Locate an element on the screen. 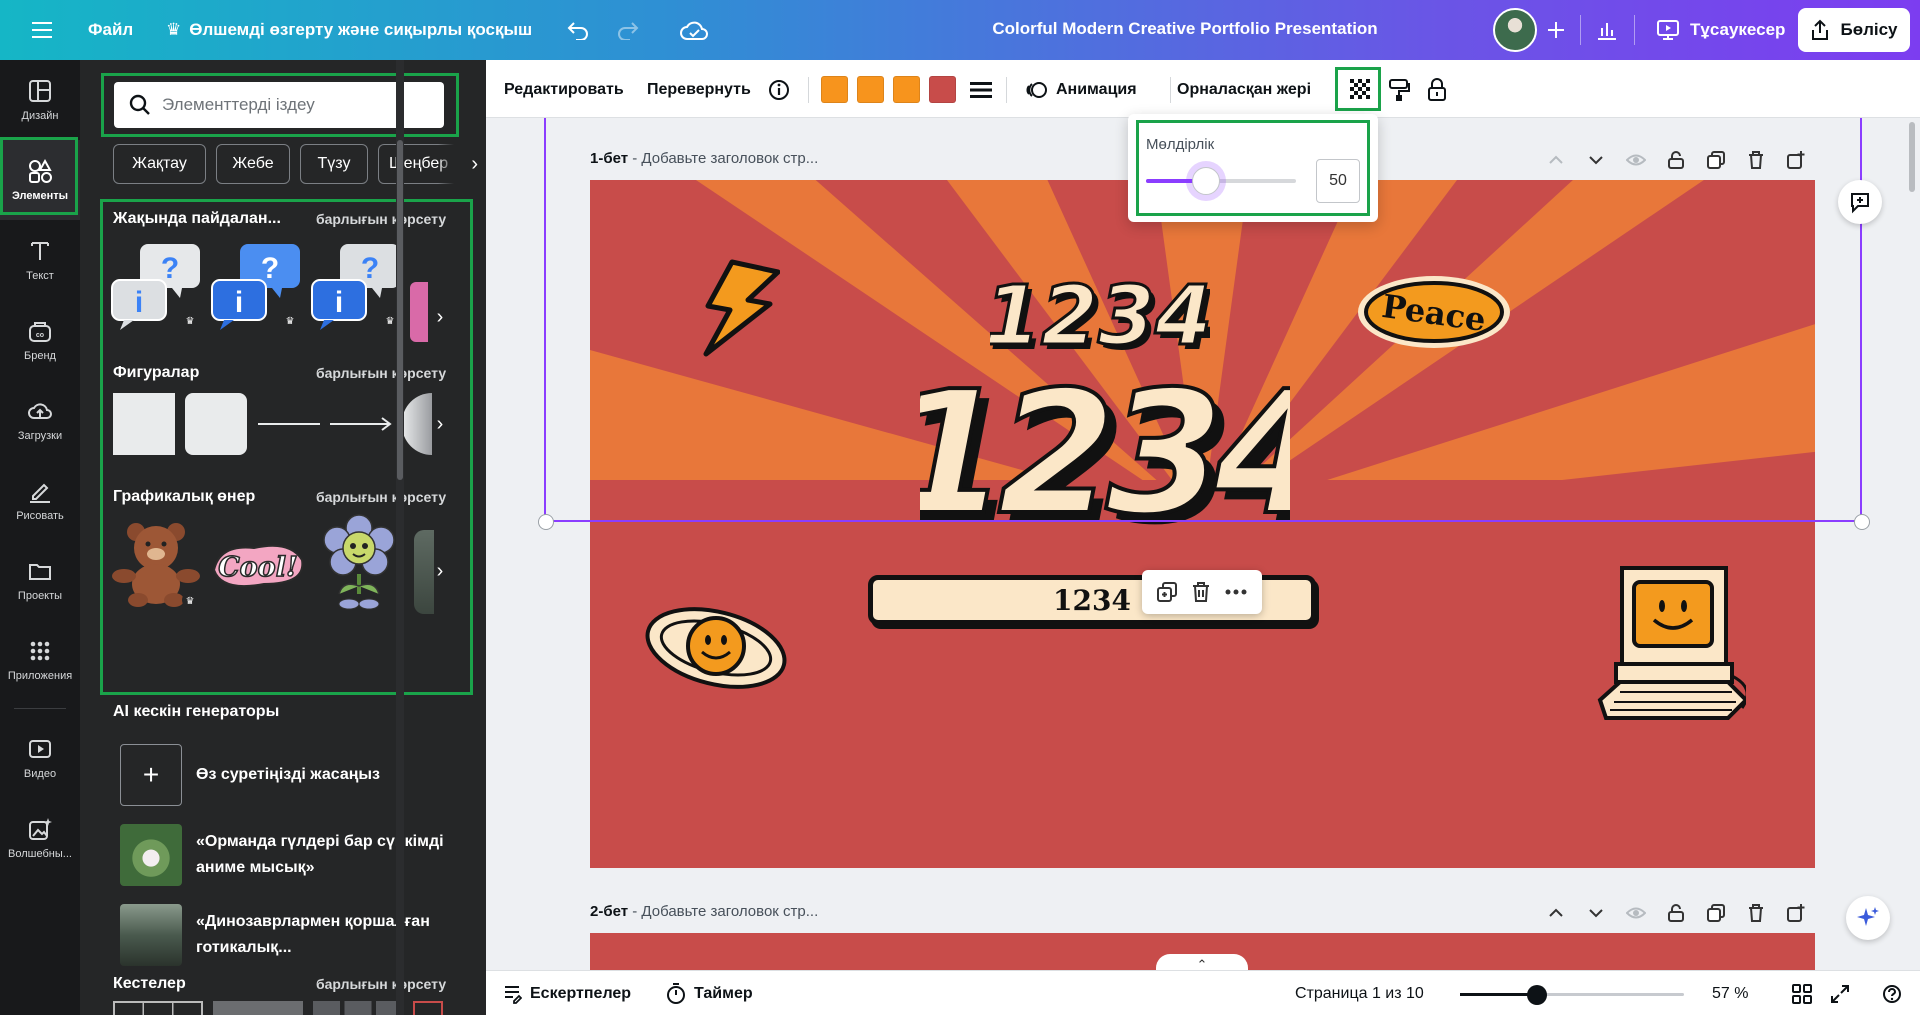 The image size is (1920, 1015). lightning-sticker is located at coordinates (740, 308).